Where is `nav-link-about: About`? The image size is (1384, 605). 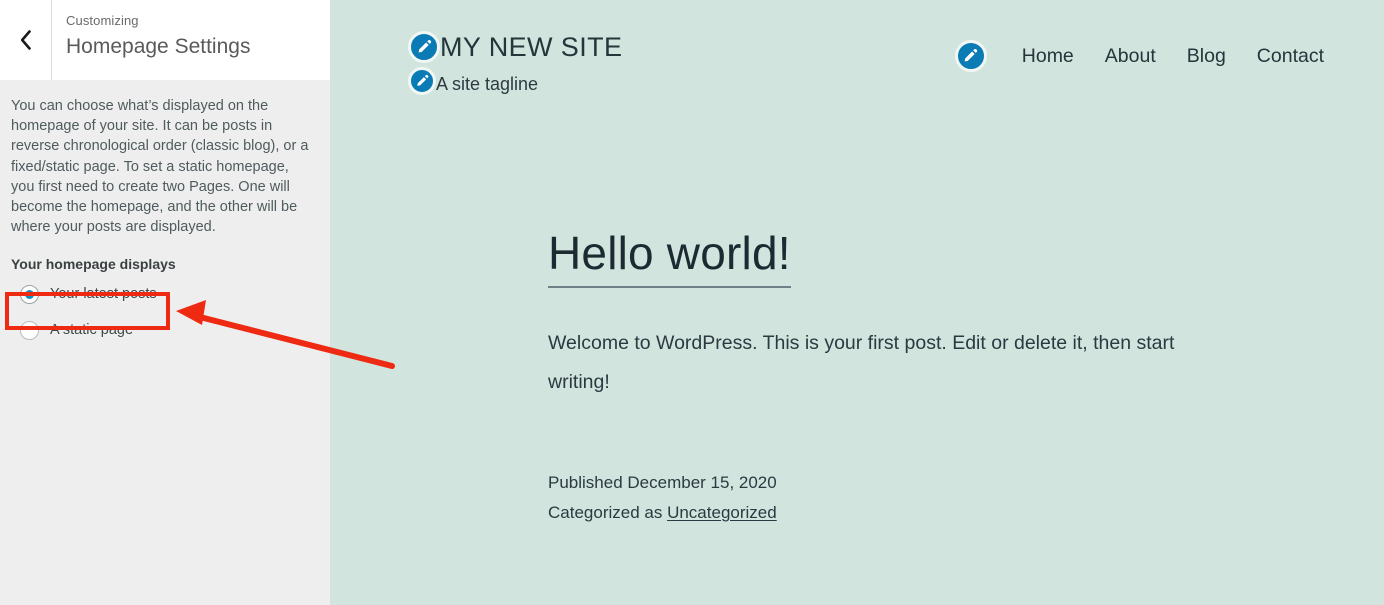
nav-link-about: About is located at coordinates (1130, 56).